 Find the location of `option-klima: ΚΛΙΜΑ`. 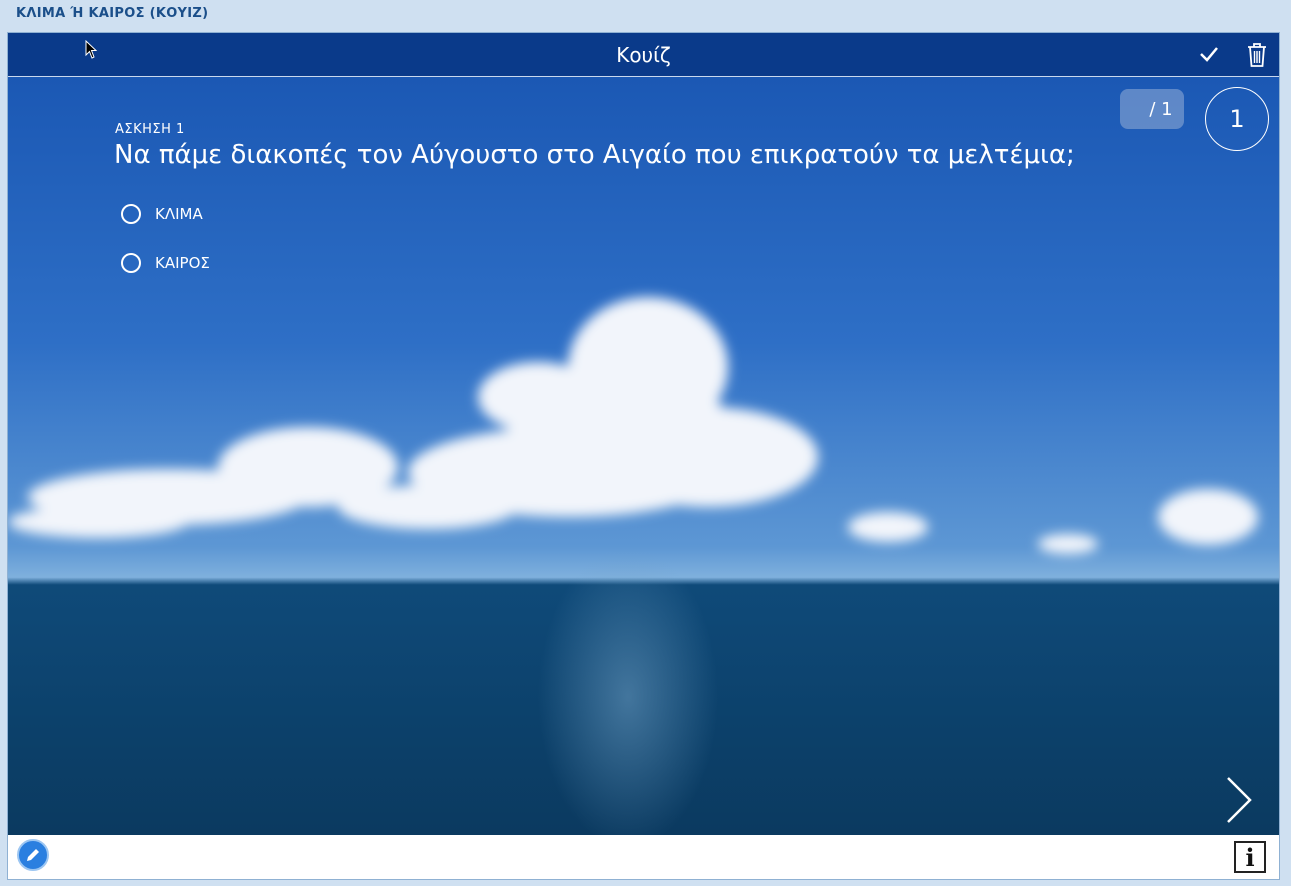

option-klima: ΚΛΙΜΑ is located at coordinates (162, 214).